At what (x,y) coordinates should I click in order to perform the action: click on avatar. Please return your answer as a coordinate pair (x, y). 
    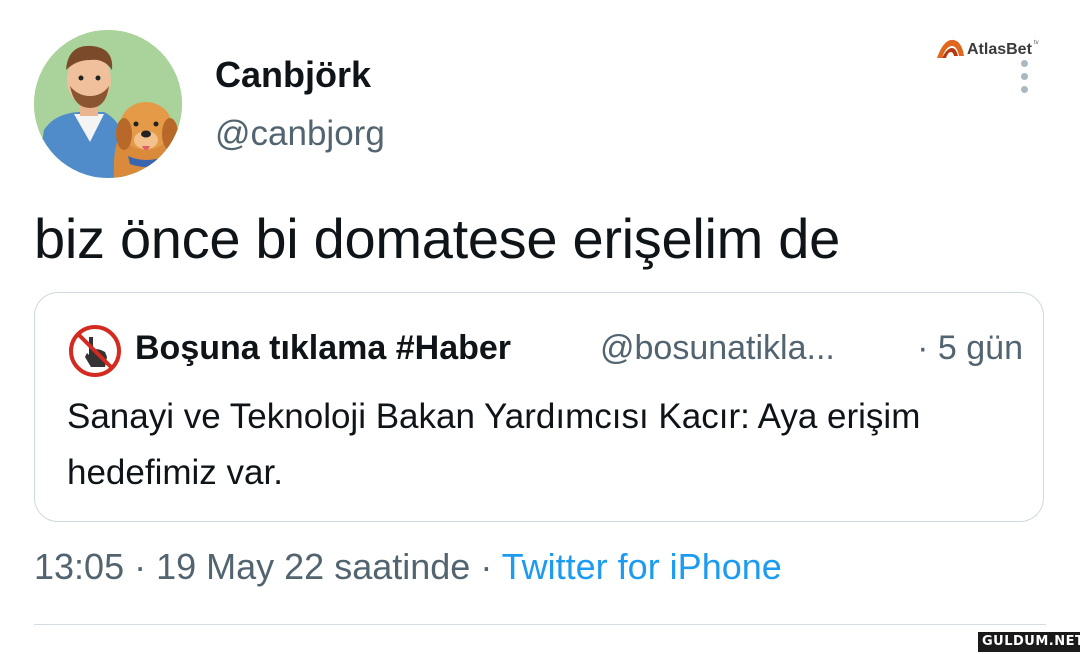
    Looking at the image, I should click on (108, 104).